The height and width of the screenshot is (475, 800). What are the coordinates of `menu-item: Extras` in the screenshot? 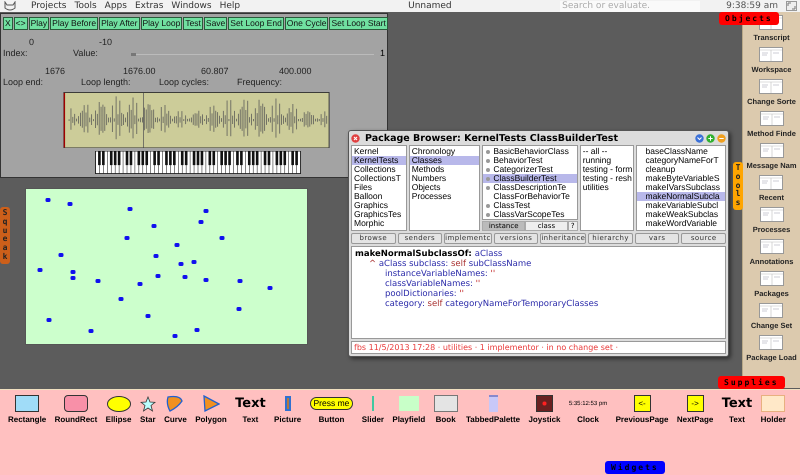 It's located at (149, 6).